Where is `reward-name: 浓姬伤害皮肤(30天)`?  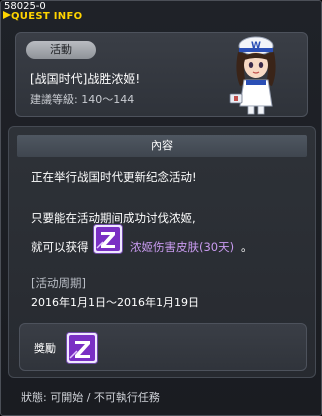
reward-name: 浓姬伤害皮肤(30天) is located at coordinates (182, 247).